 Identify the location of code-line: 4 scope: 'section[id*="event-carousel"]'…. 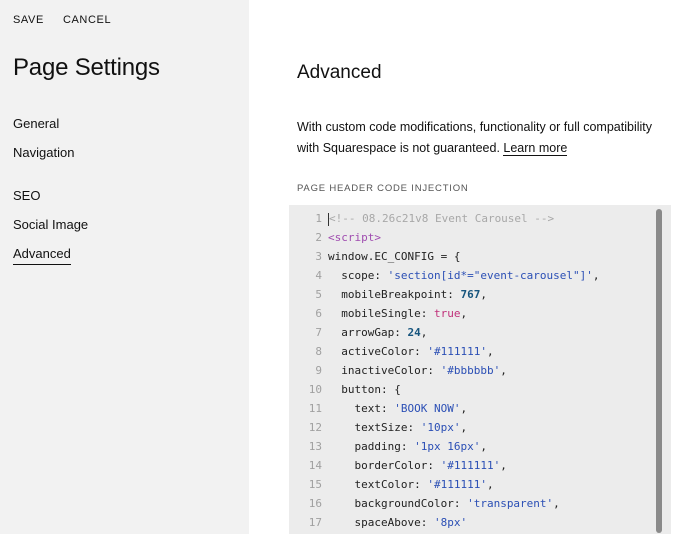
(444, 275).